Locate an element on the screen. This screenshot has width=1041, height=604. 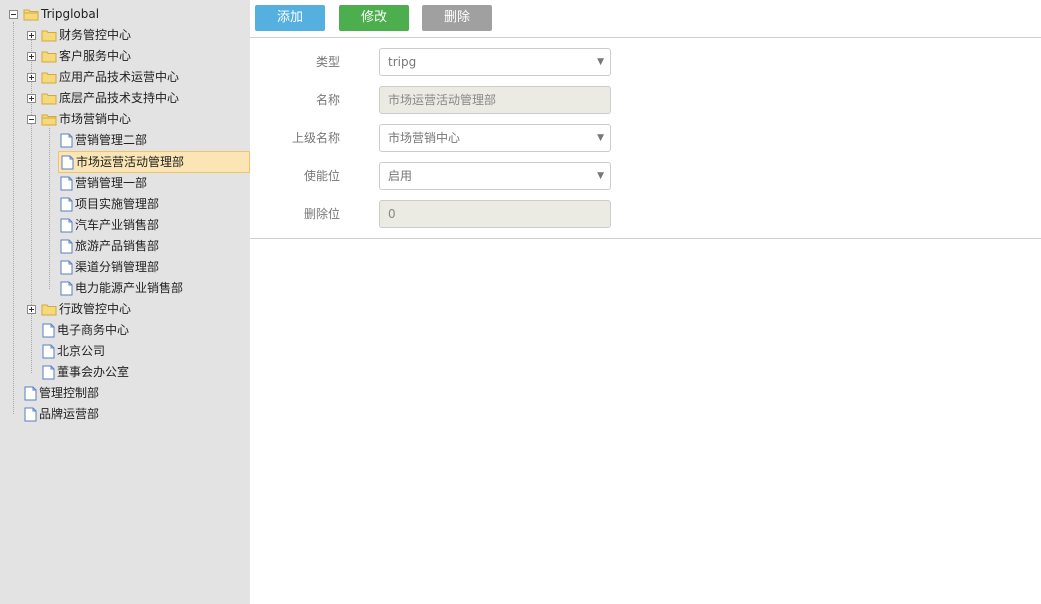
tree-node-power-energy-sales: 电力能源产业销售部 is located at coordinates (121, 288).